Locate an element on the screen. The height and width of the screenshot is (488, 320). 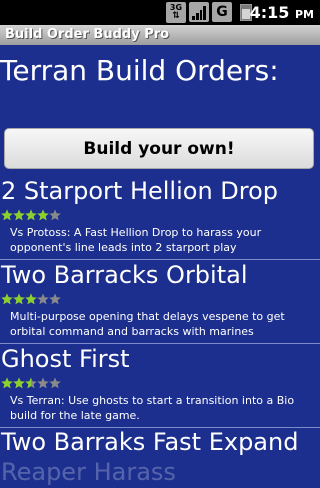
build-item-5-title: Reaper Harass is located at coordinates (88, 472).